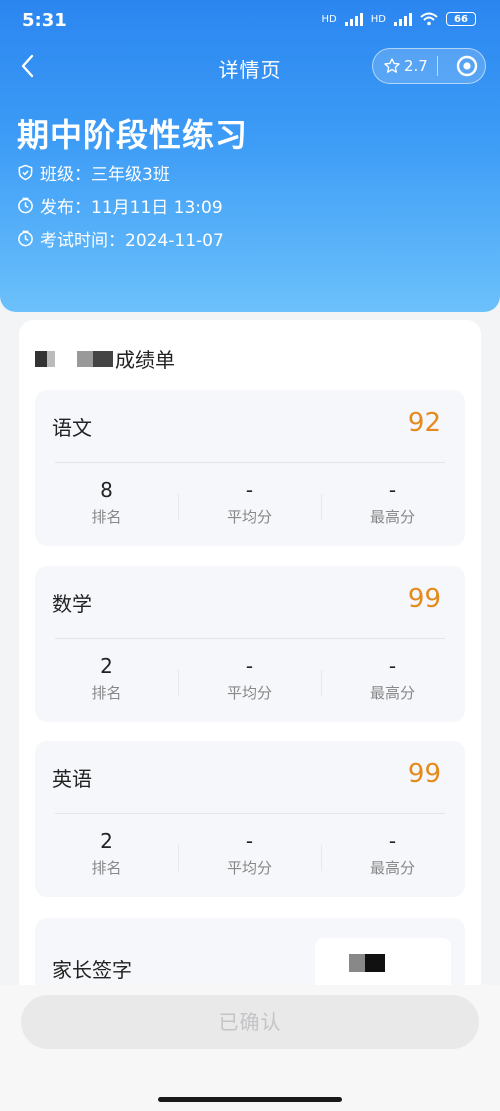 This screenshot has width=500, height=1111. What do you see at coordinates (392, 65) in the screenshot?
I see `star-icon` at bounding box center [392, 65].